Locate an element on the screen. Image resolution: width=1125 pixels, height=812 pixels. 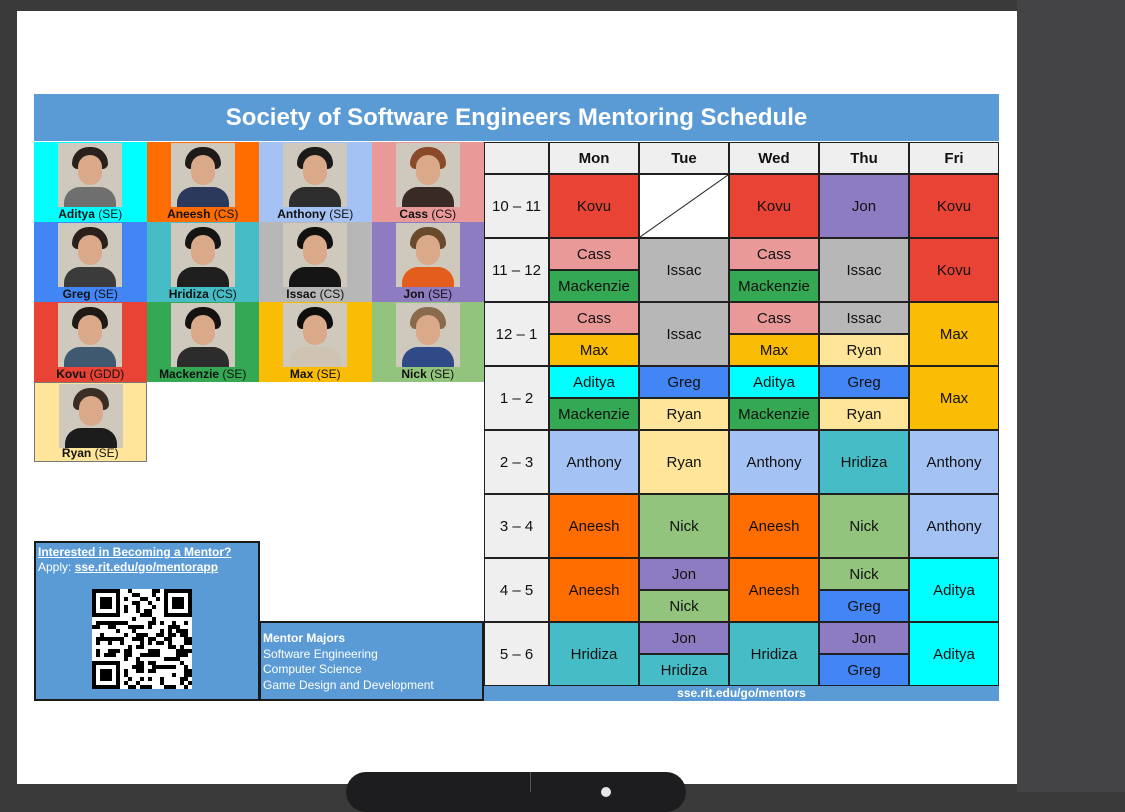
mentor-name: Max is located at coordinates (301, 374).